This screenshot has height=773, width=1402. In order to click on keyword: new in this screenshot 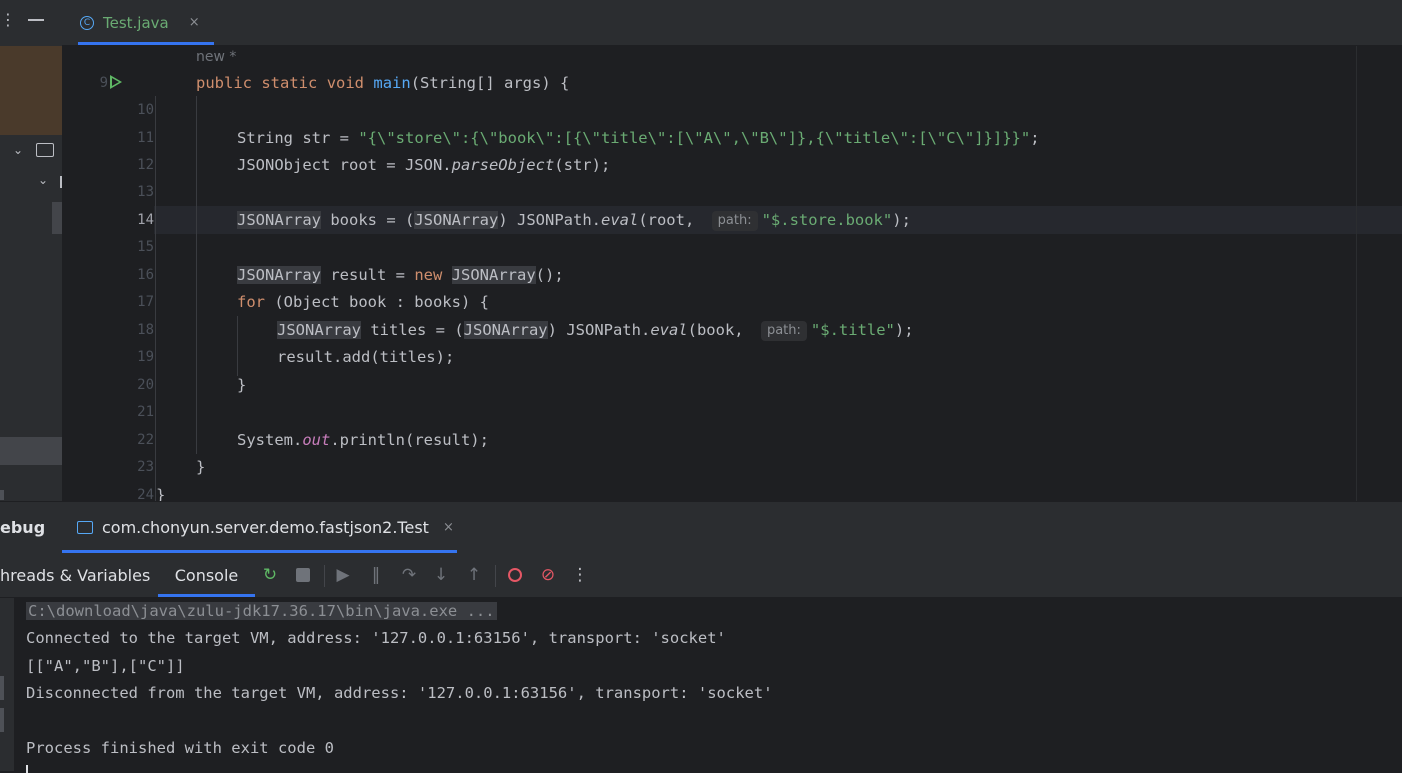, I will do `click(428, 275)`.